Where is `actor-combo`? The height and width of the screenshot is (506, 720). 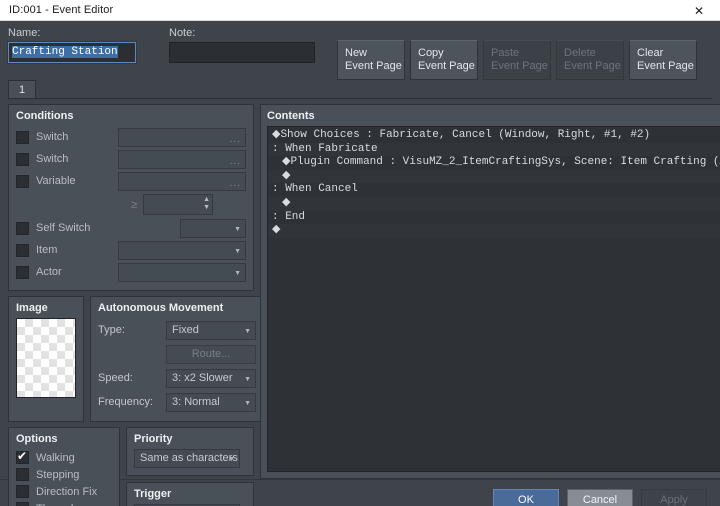 actor-combo is located at coordinates (182, 272).